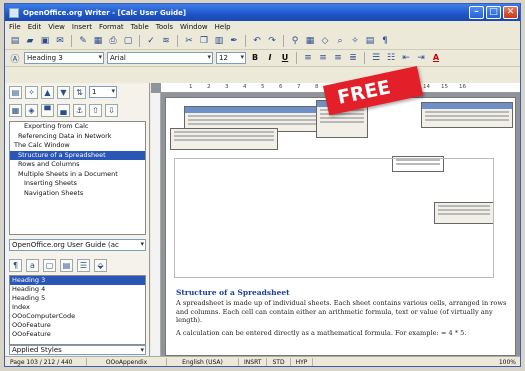 Image resolution: width=525 pixels, height=371 pixels. Describe the element at coordinates (189, 41) in the screenshot. I see `cut-icon: ✂` at that location.